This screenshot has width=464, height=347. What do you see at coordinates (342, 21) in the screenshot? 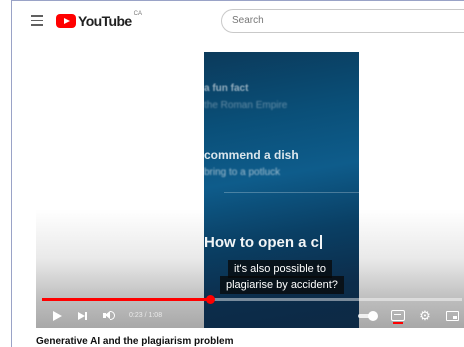
I see `search-input: Search` at bounding box center [342, 21].